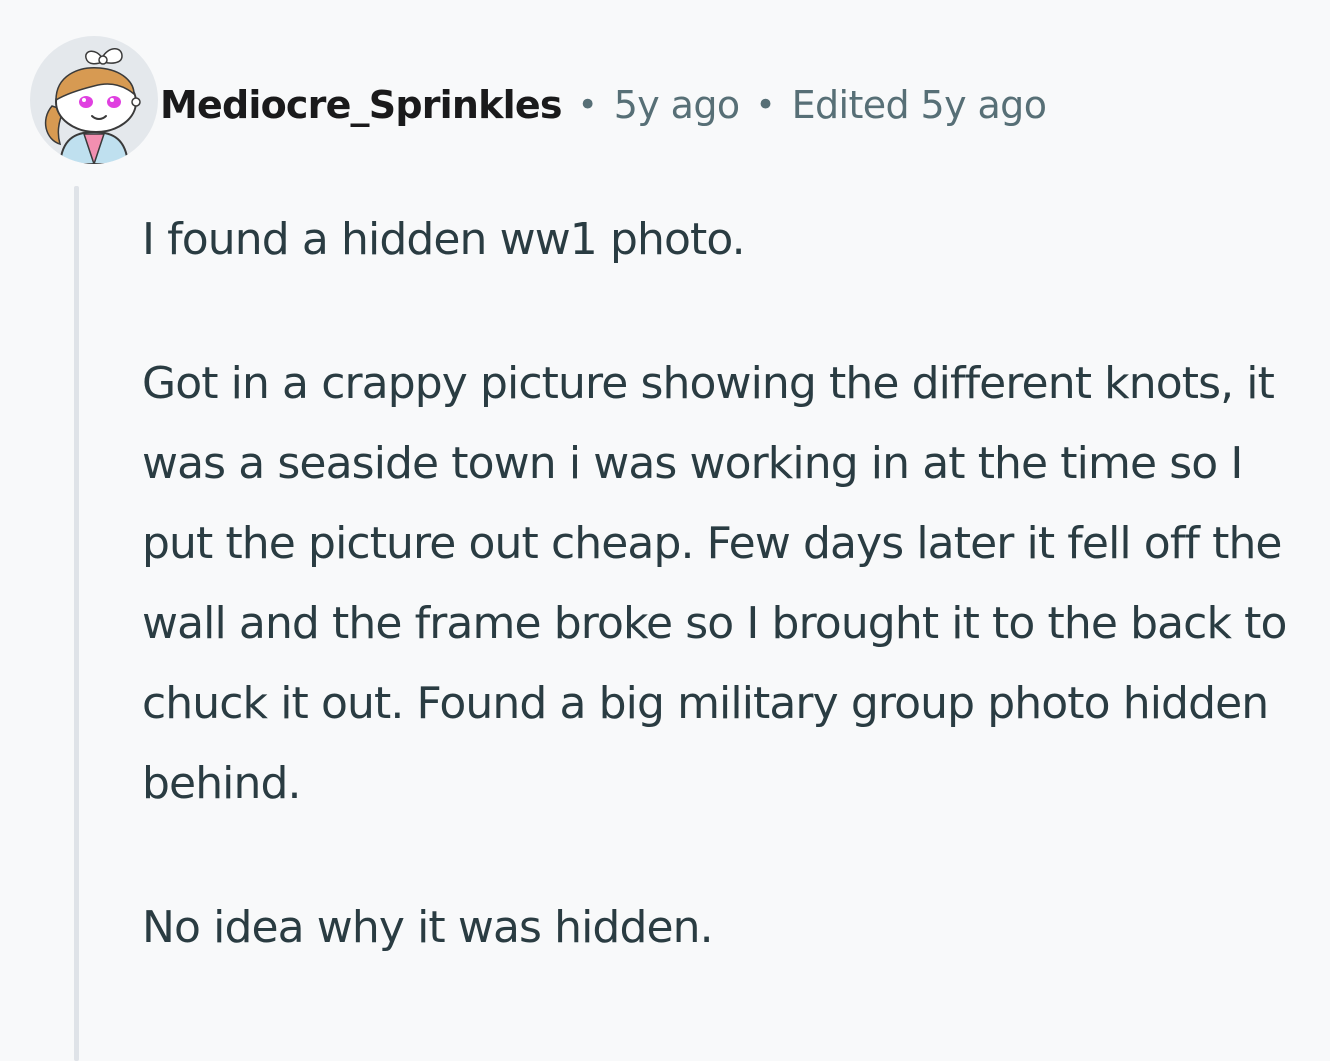 The image size is (1330, 1061). Describe the element at coordinates (919, 105) in the screenshot. I see `edited-label: Edited 5y ago` at that location.